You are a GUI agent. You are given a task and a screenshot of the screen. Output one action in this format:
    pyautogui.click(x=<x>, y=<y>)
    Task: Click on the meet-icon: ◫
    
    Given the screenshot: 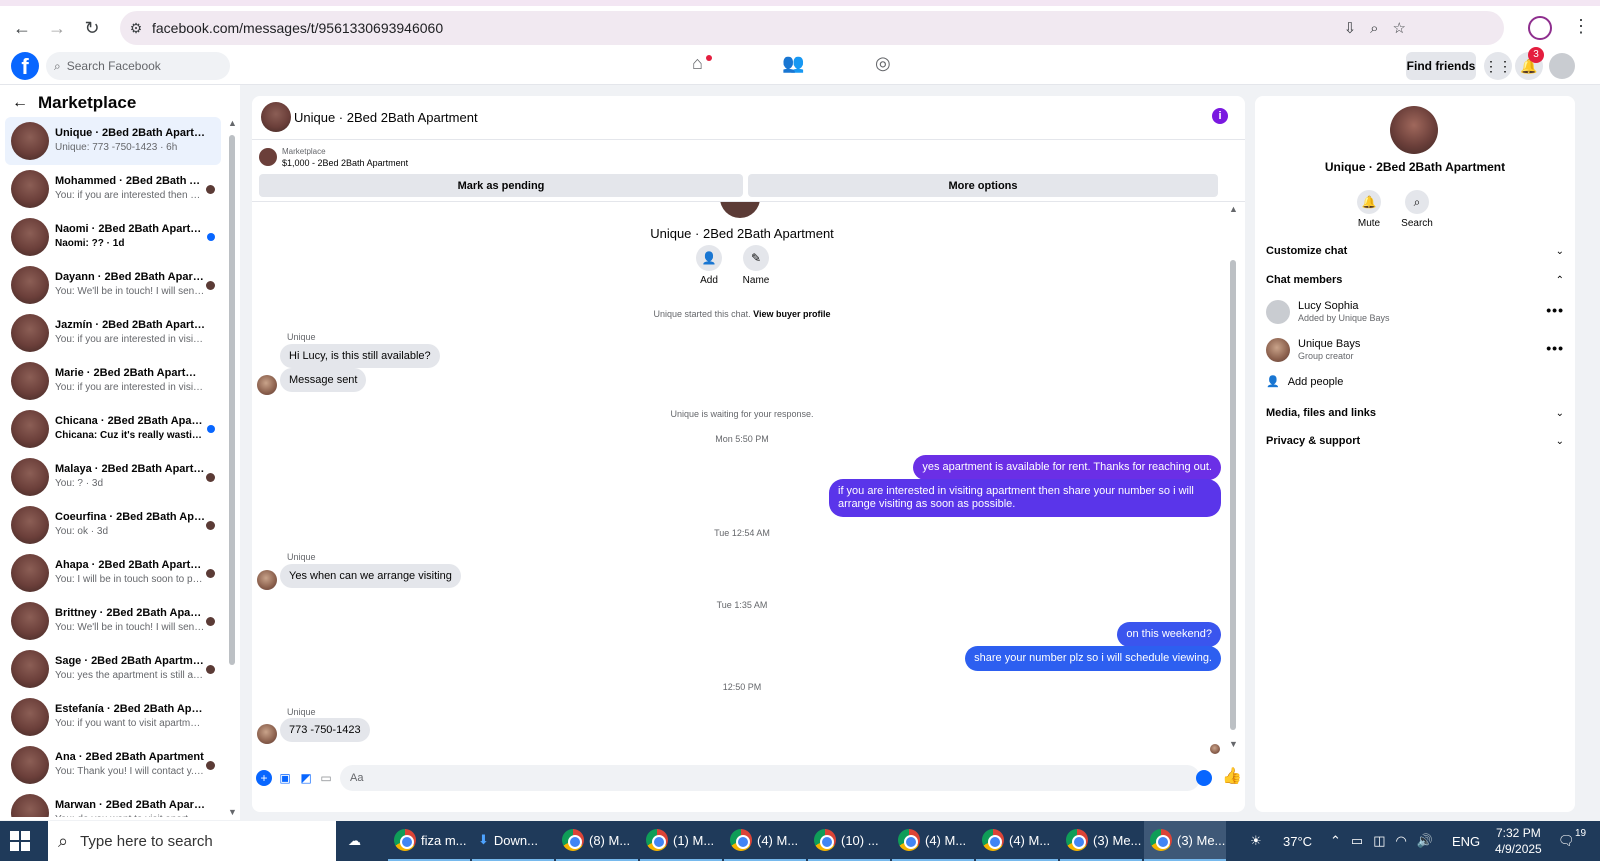 What is the action you would take?
    pyautogui.click(x=1379, y=841)
    